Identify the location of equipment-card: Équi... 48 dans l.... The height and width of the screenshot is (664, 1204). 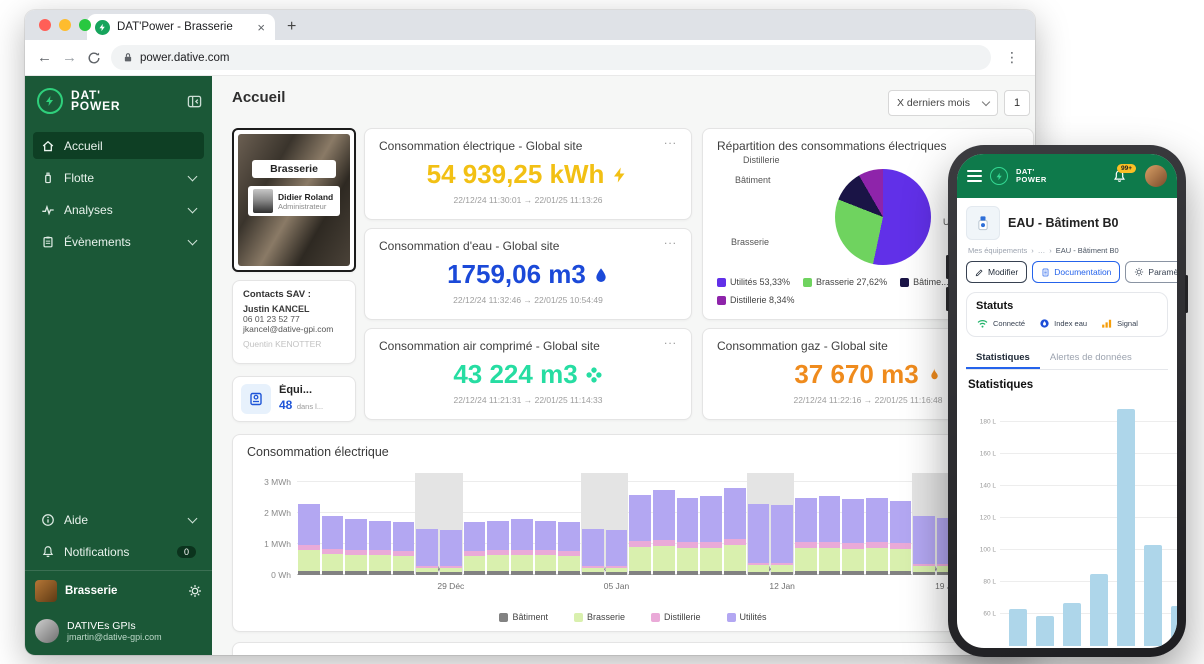
(294, 399).